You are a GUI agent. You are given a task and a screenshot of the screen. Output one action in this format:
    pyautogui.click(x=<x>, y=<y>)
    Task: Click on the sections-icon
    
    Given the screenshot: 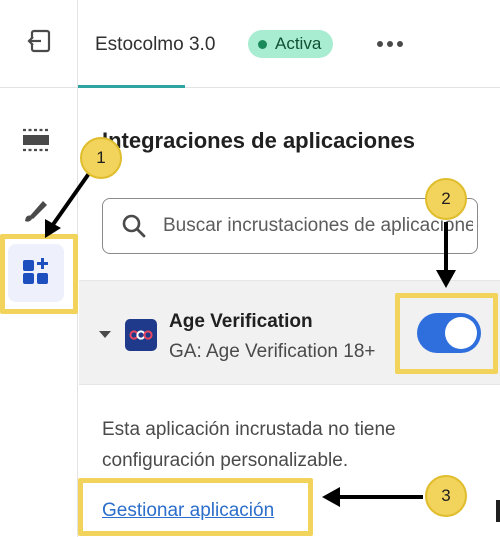 What is the action you would take?
    pyautogui.click(x=36, y=142)
    